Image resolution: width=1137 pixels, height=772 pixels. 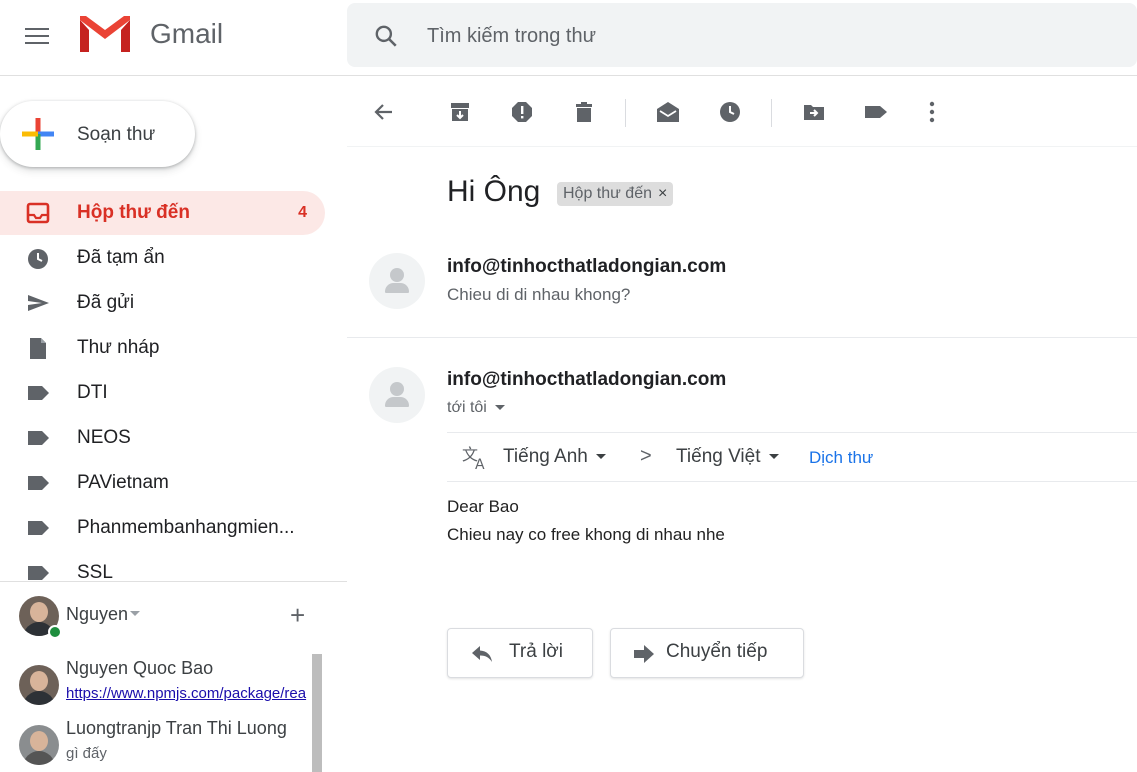 I want to click on unread-count-badge: 4, so click(x=302, y=212).